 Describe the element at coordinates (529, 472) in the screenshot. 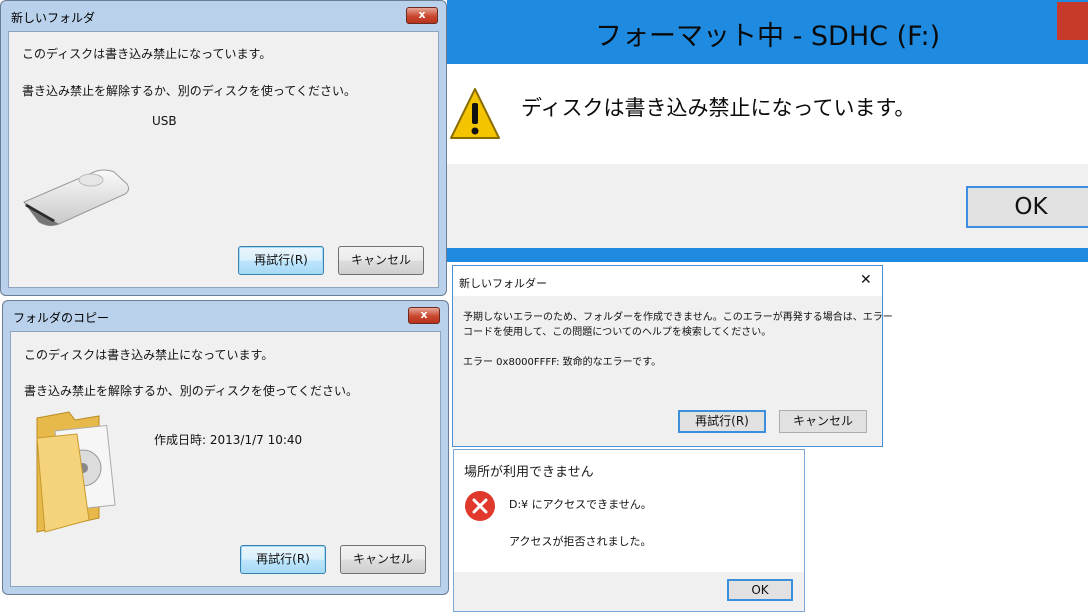

I see `dialog-title: 場所が利用できません` at that location.